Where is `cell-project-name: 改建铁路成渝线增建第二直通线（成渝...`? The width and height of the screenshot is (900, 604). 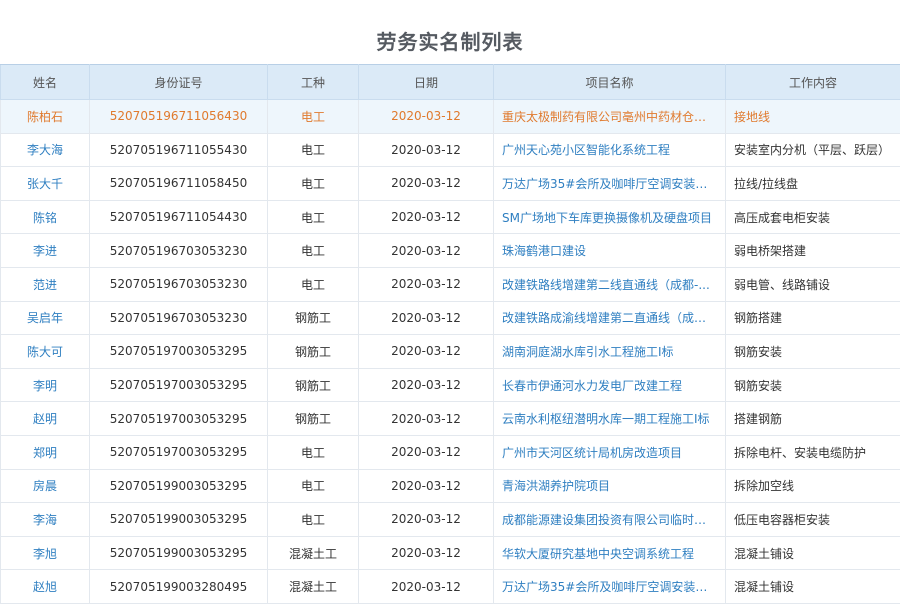
cell-project-name: 改建铁路成渝线增建第二直通线（成渝... is located at coordinates (610, 318).